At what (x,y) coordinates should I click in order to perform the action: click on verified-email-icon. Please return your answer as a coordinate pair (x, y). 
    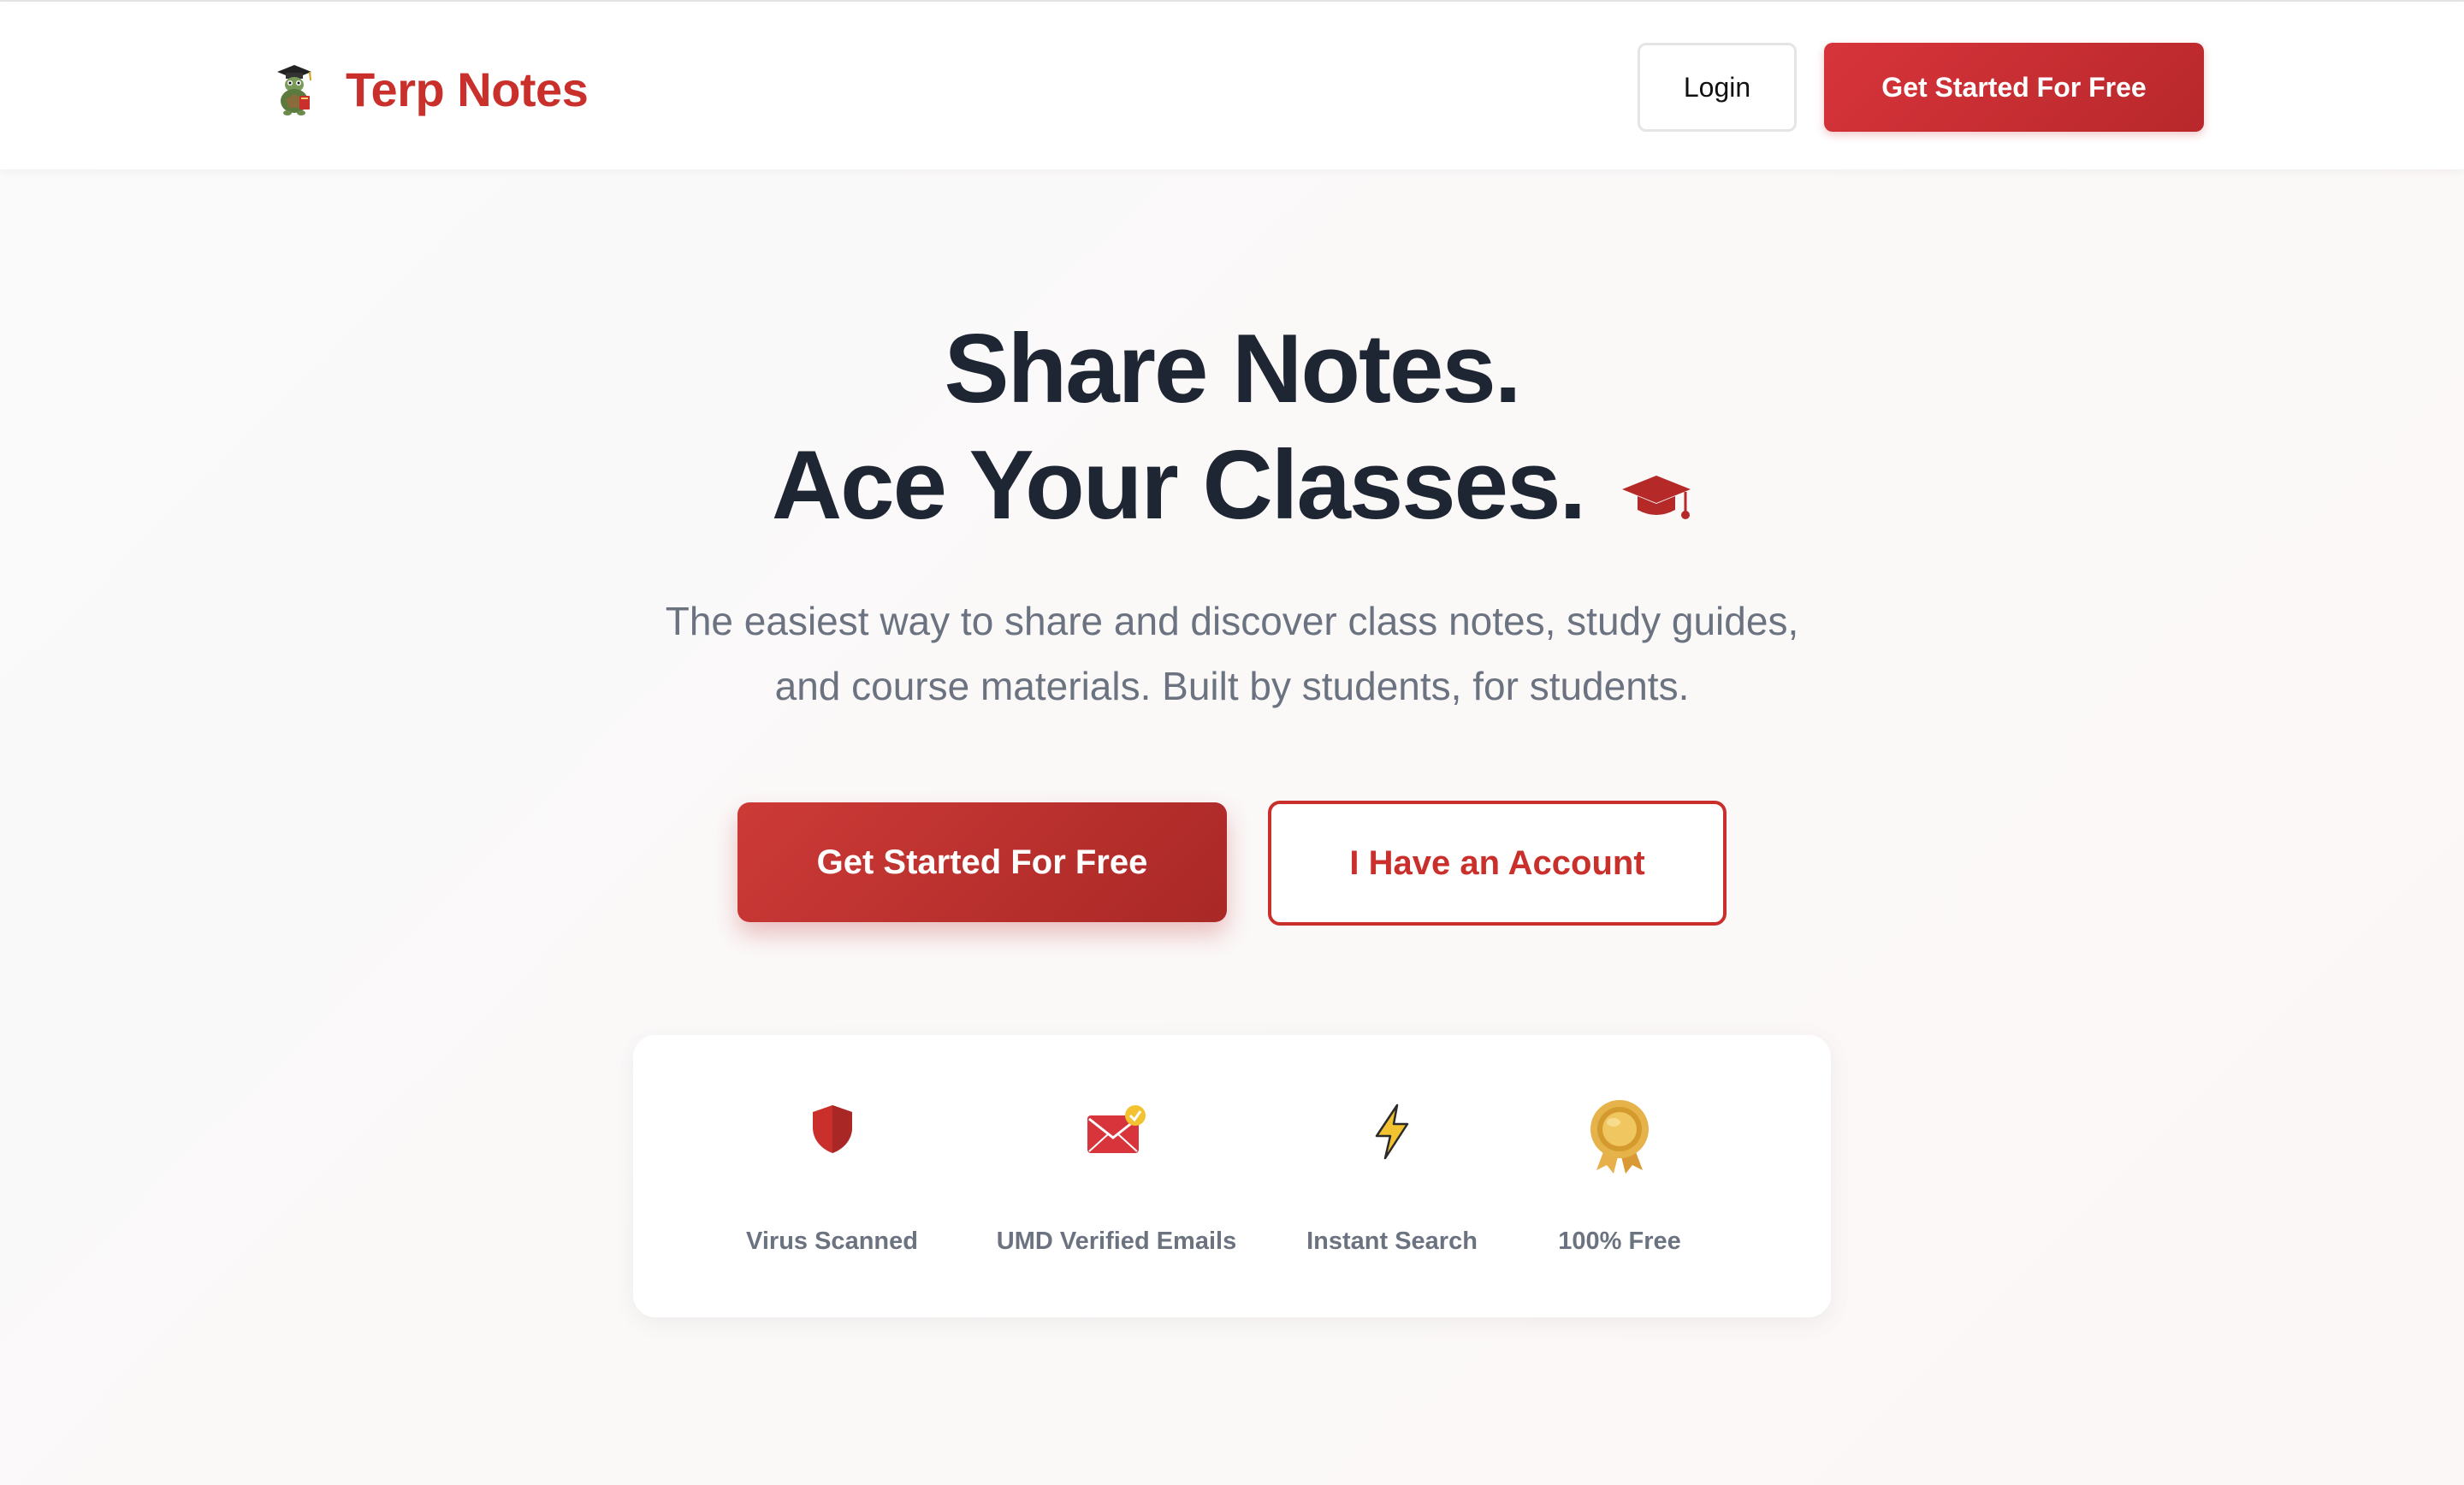
    Looking at the image, I should click on (1116, 1129).